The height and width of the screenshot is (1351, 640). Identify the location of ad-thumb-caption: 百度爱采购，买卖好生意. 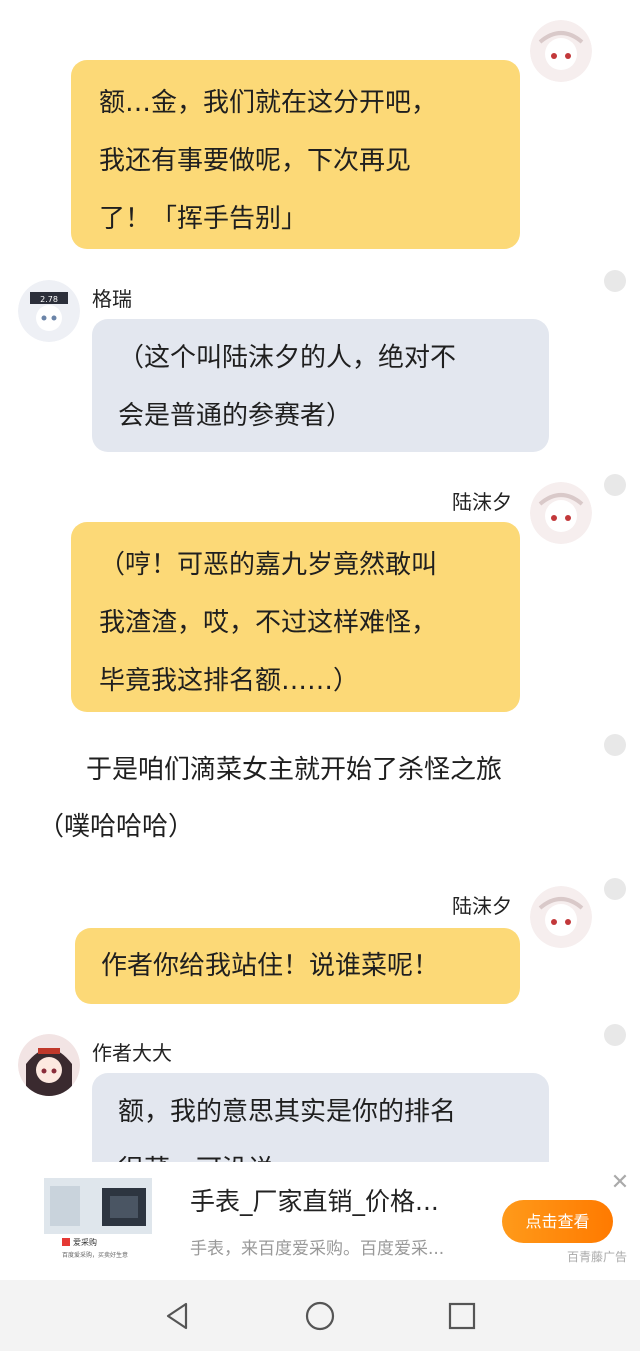
(95, 1255).